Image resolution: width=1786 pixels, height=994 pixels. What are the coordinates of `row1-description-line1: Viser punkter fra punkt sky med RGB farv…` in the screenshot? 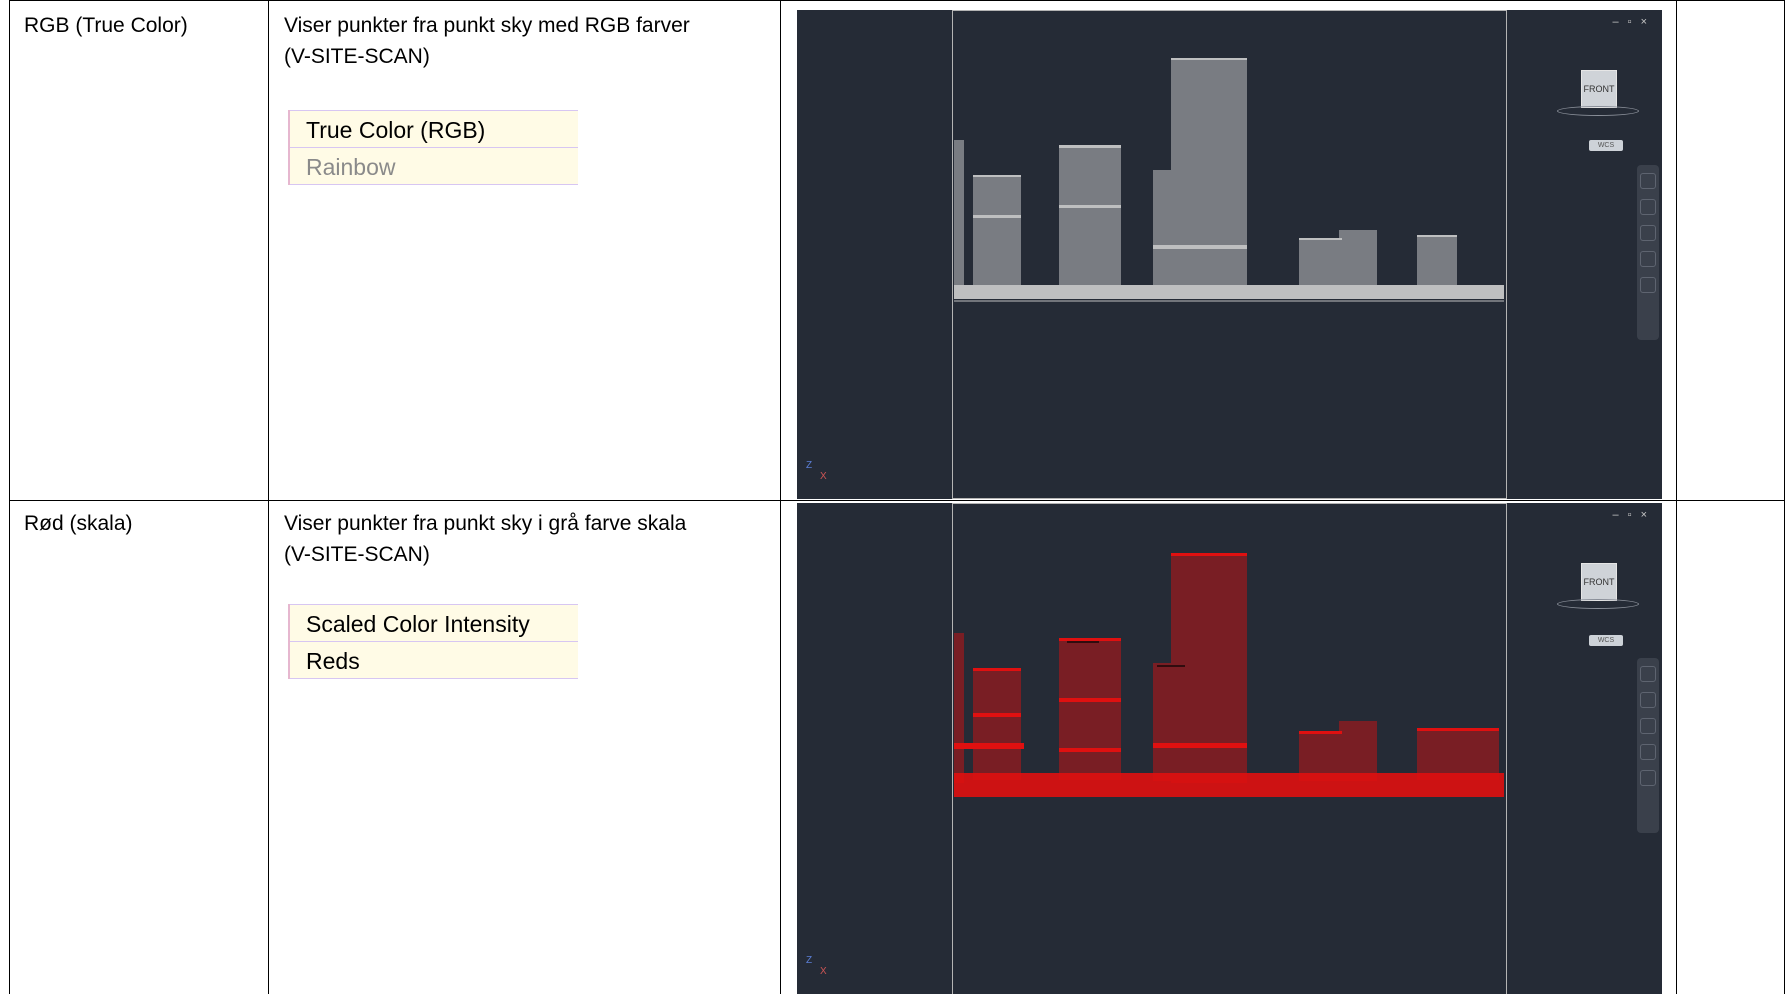 It's located at (487, 25).